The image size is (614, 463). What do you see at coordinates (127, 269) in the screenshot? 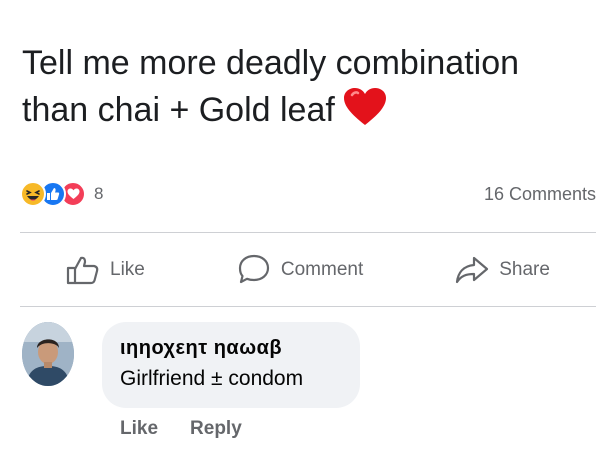
I see `like-button-label: Like` at bounding box center [127, 269].